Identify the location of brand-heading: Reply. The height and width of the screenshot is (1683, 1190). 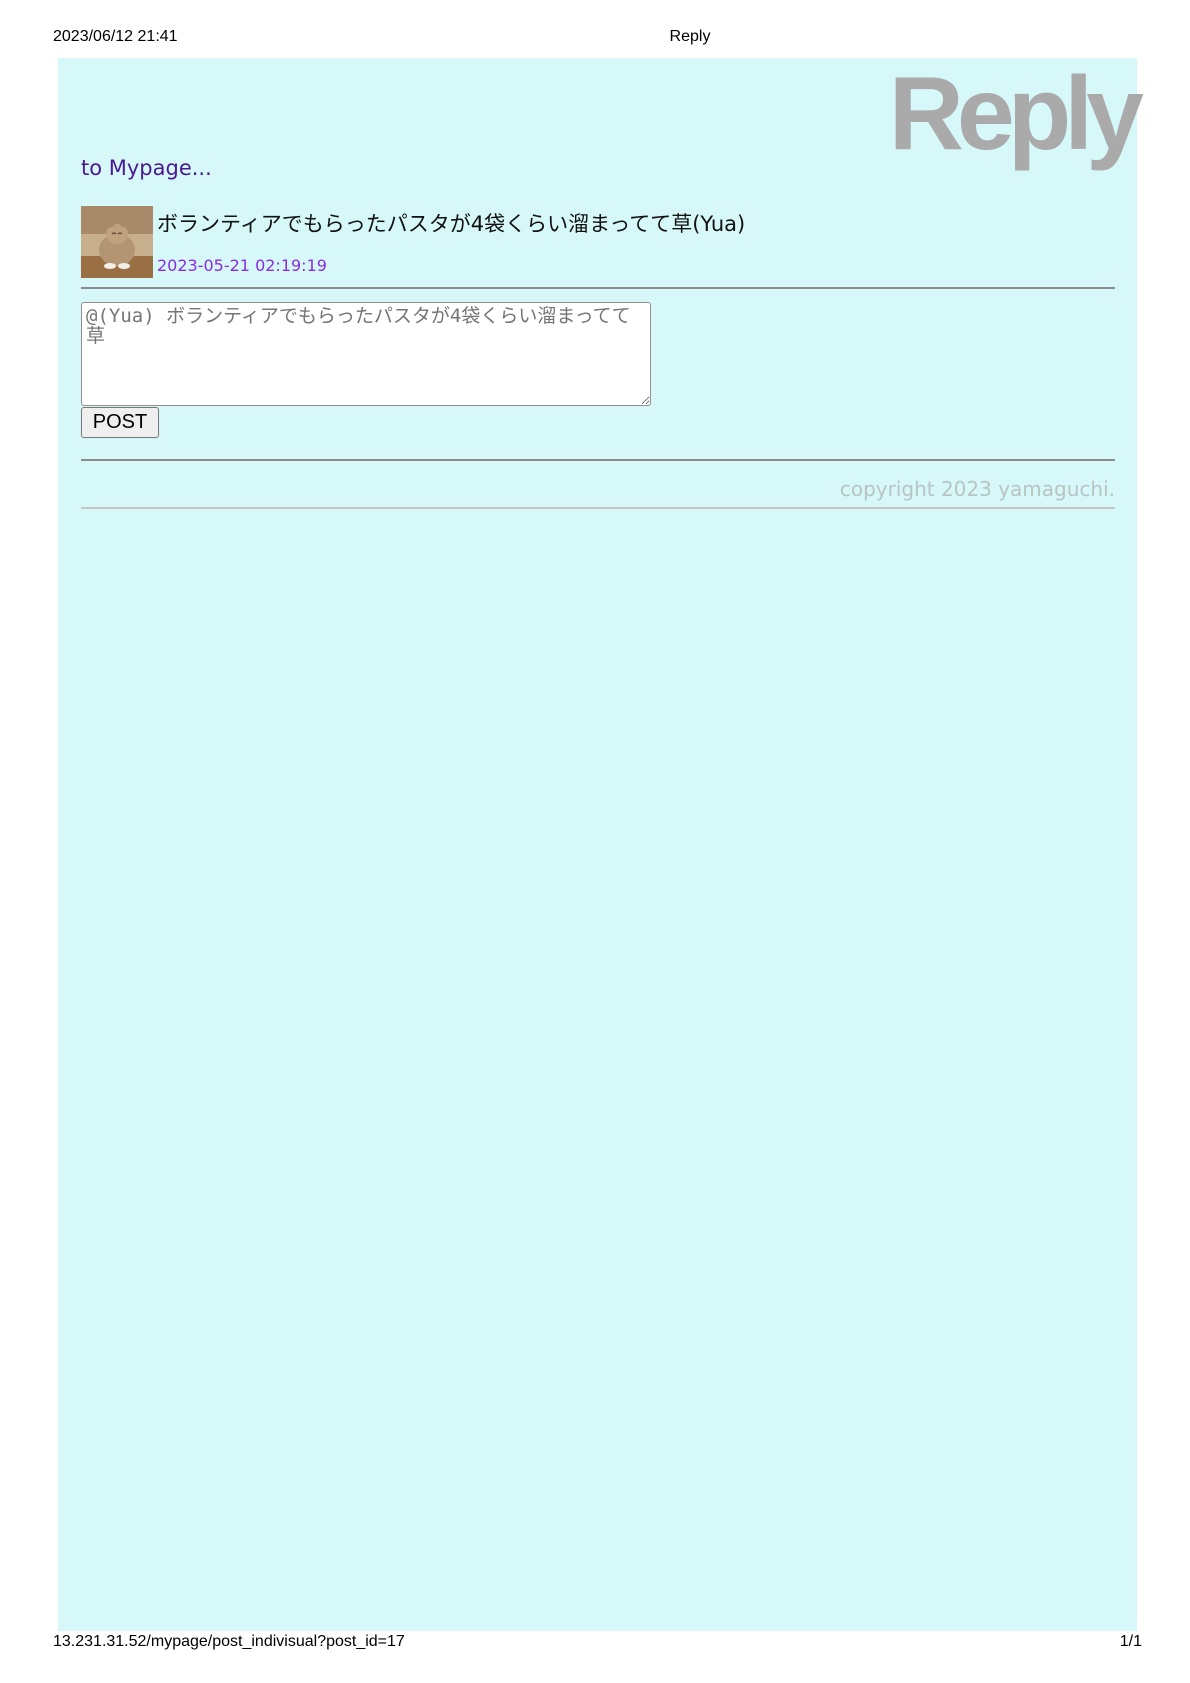
(1016, 114).